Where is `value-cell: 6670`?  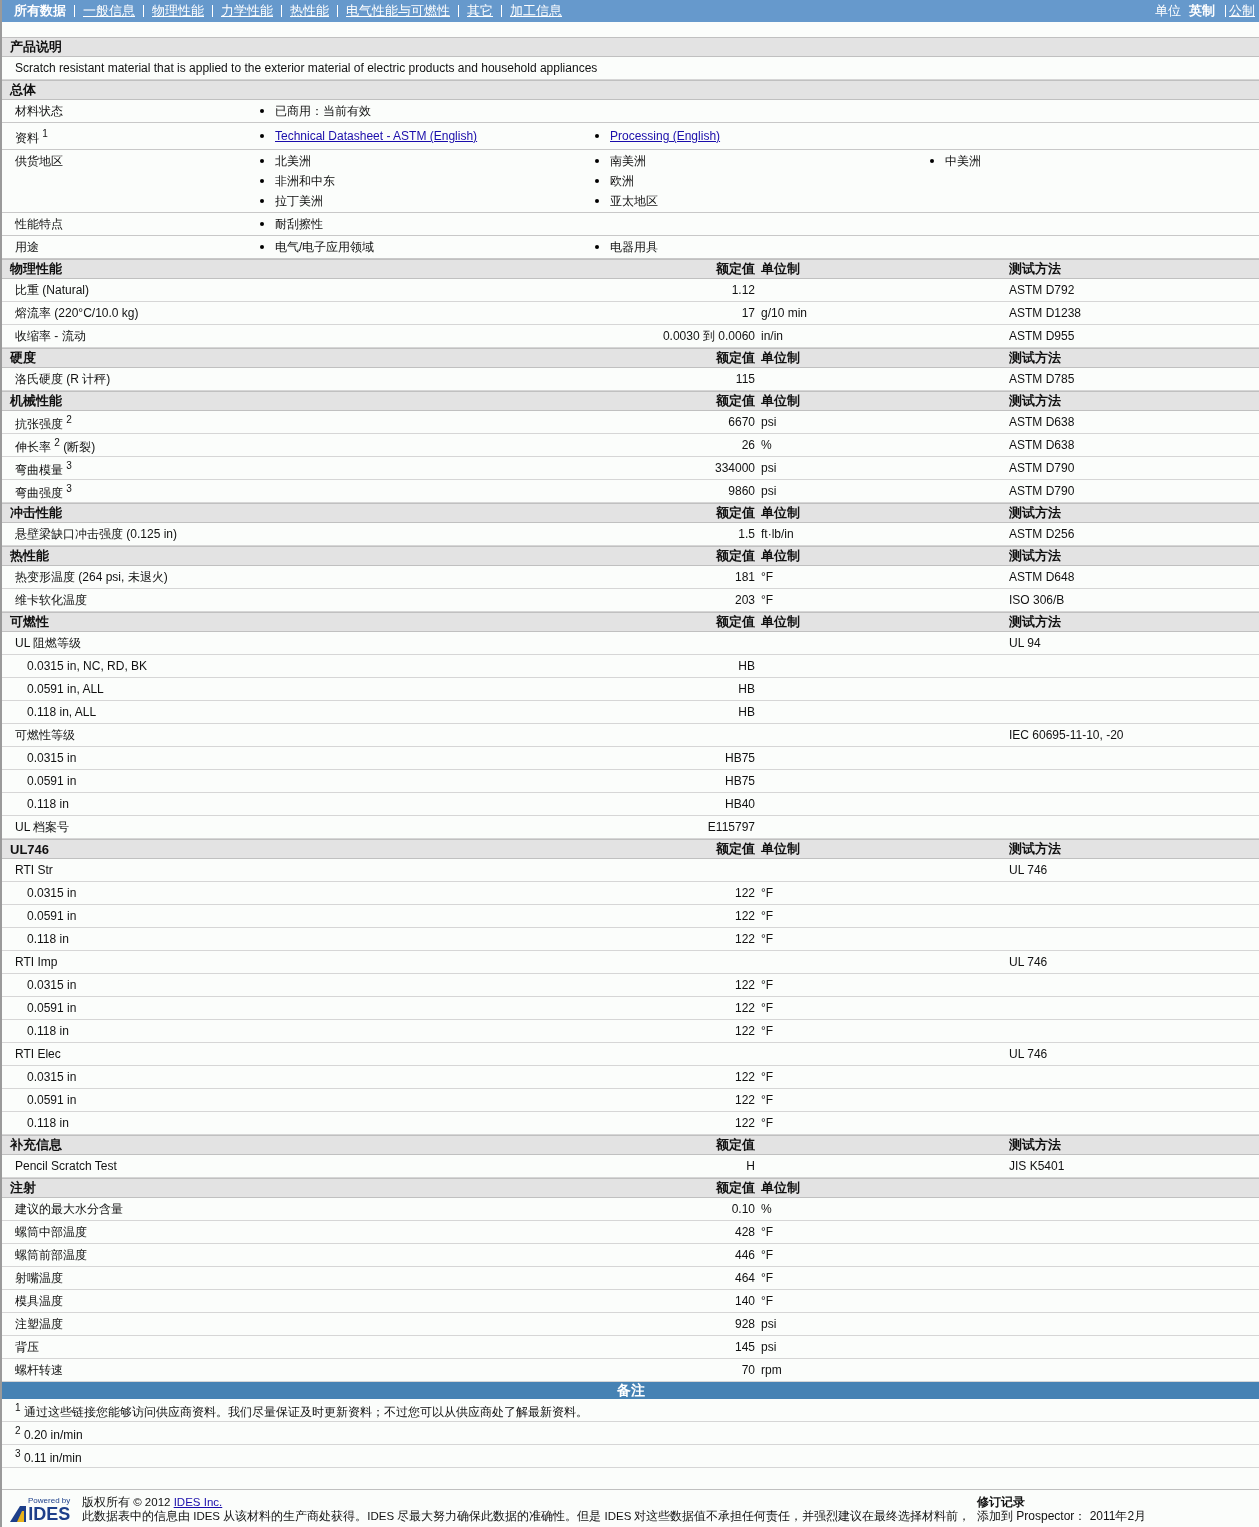 value-cell: 6670 is located at coordinates (741, 422).